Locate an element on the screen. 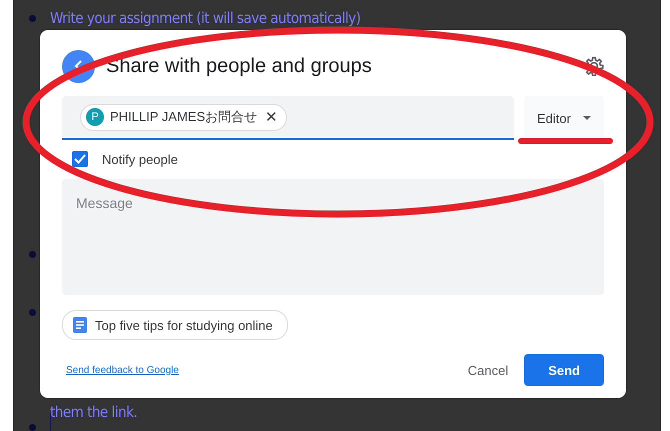 The height and width of the screenshot is (431, 670). attachment-chip: Top five tips for studying online is located at coordinates (175, 325).